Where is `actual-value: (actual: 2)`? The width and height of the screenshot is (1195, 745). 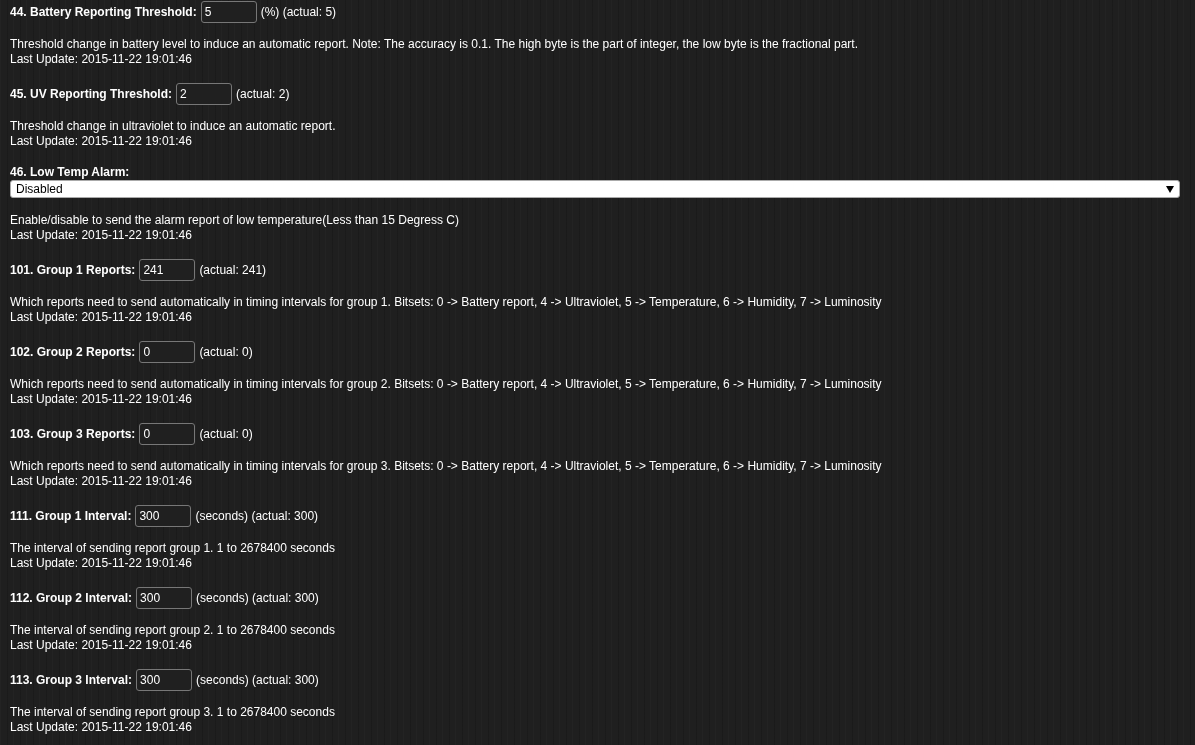
actual-value: (actual: 2) is located at coordinates (263, 94).